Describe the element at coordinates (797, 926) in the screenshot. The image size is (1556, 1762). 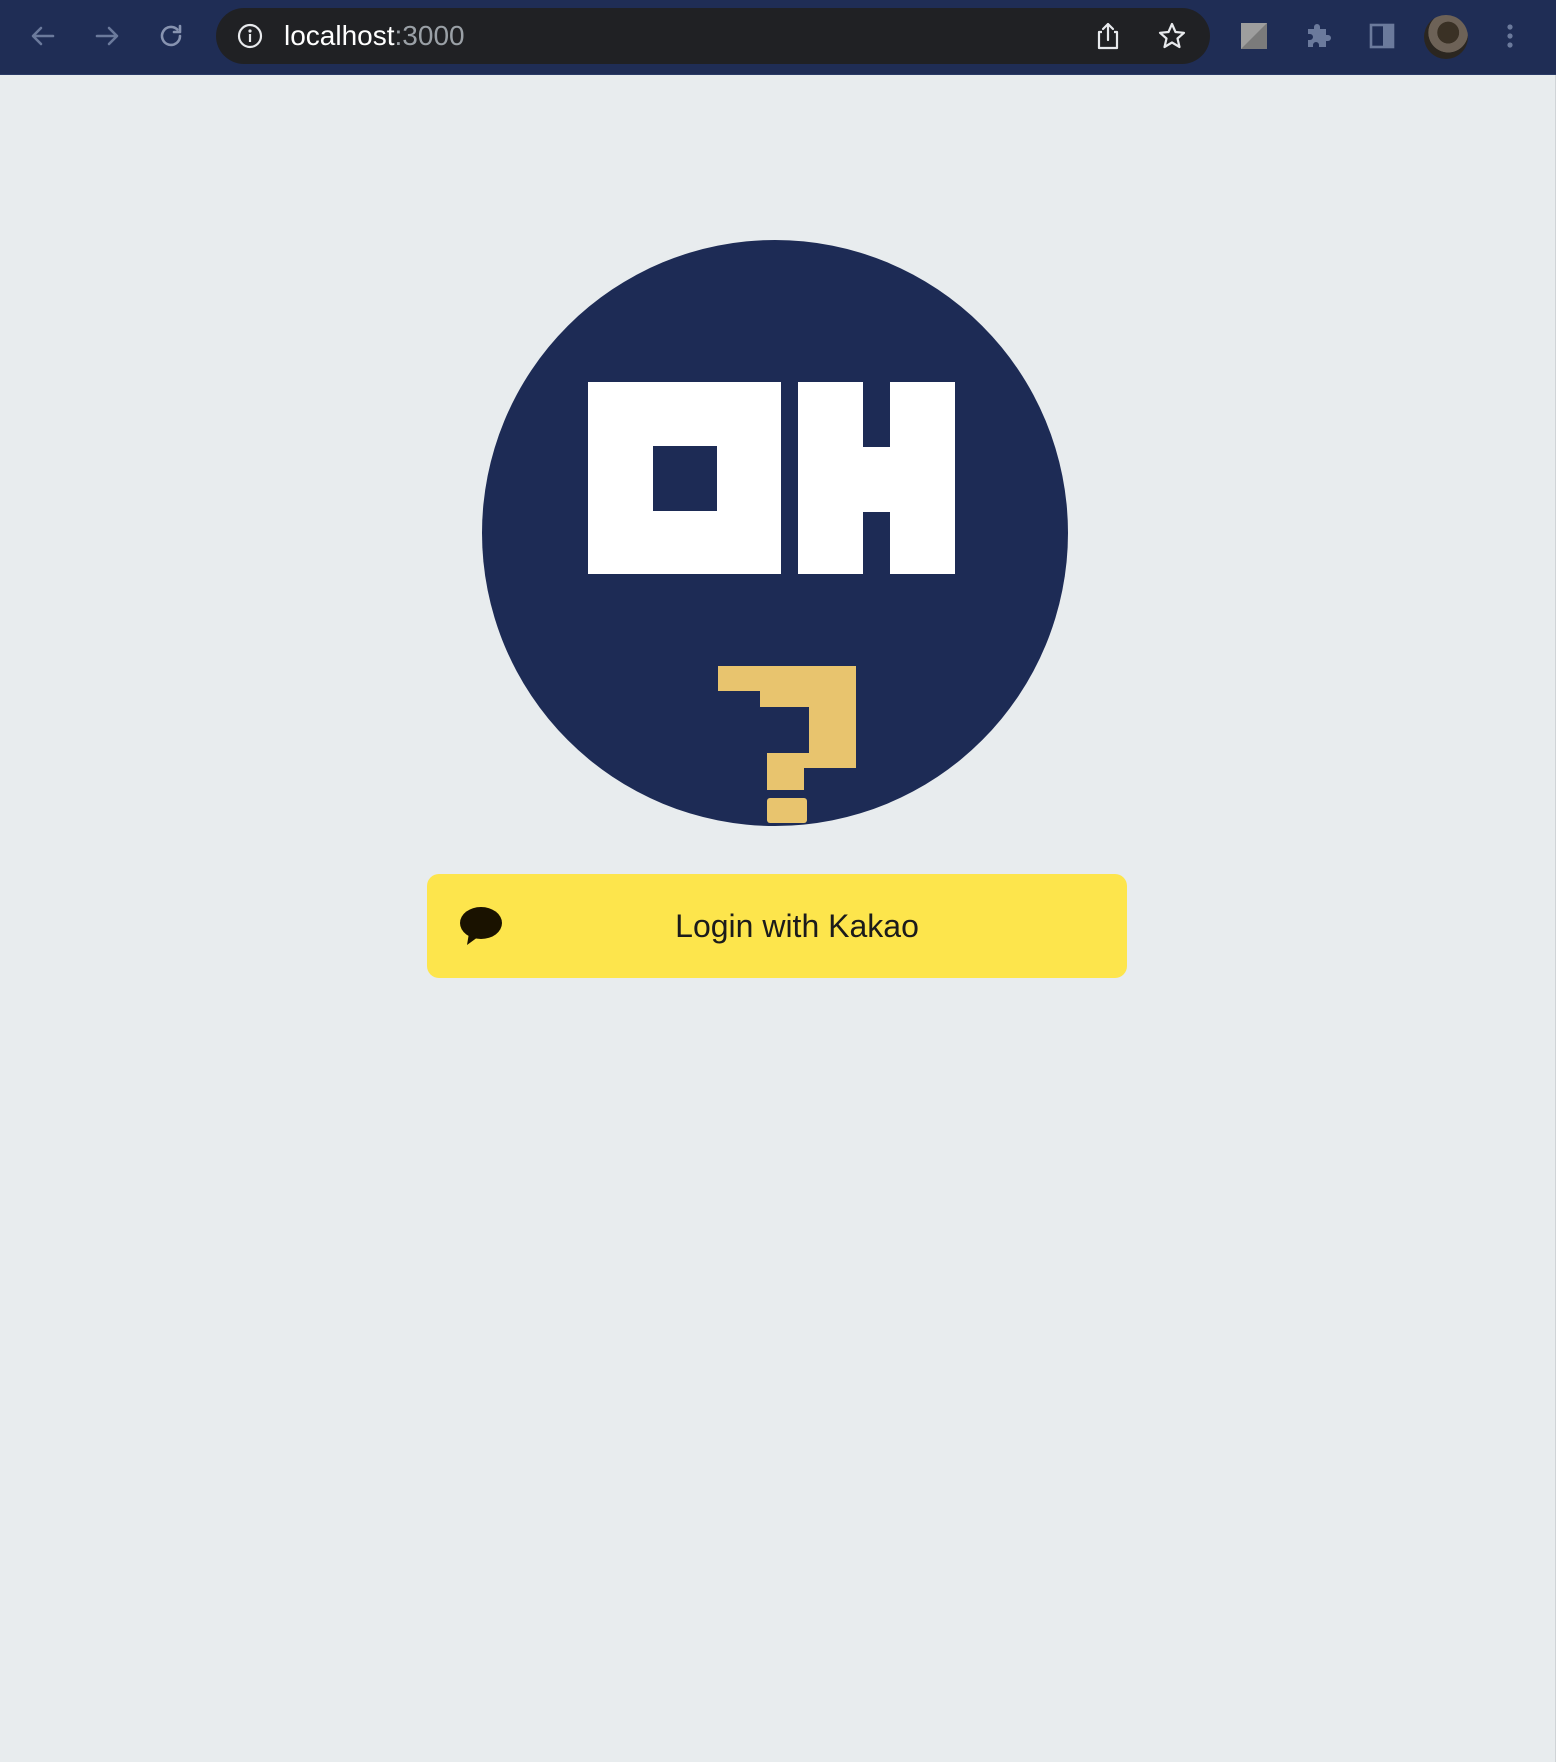
I see `login-button-label: Login with Kakao` at that location.